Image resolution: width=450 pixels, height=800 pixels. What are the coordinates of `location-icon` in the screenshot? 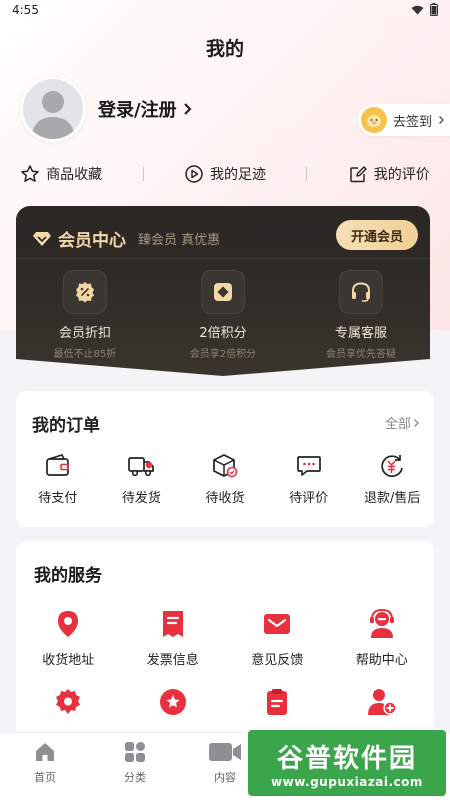 It's located at (68, 624).